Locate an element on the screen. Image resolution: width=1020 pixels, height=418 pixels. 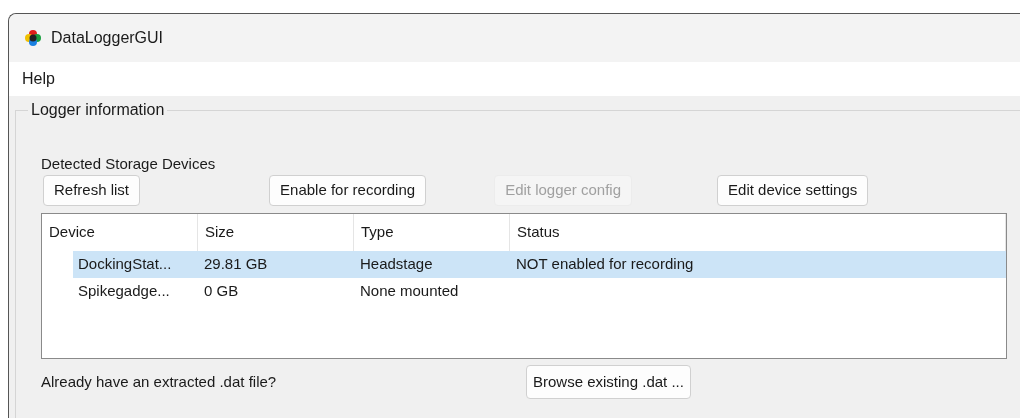
group-title: Logger information is located at coordinates (98, 110).